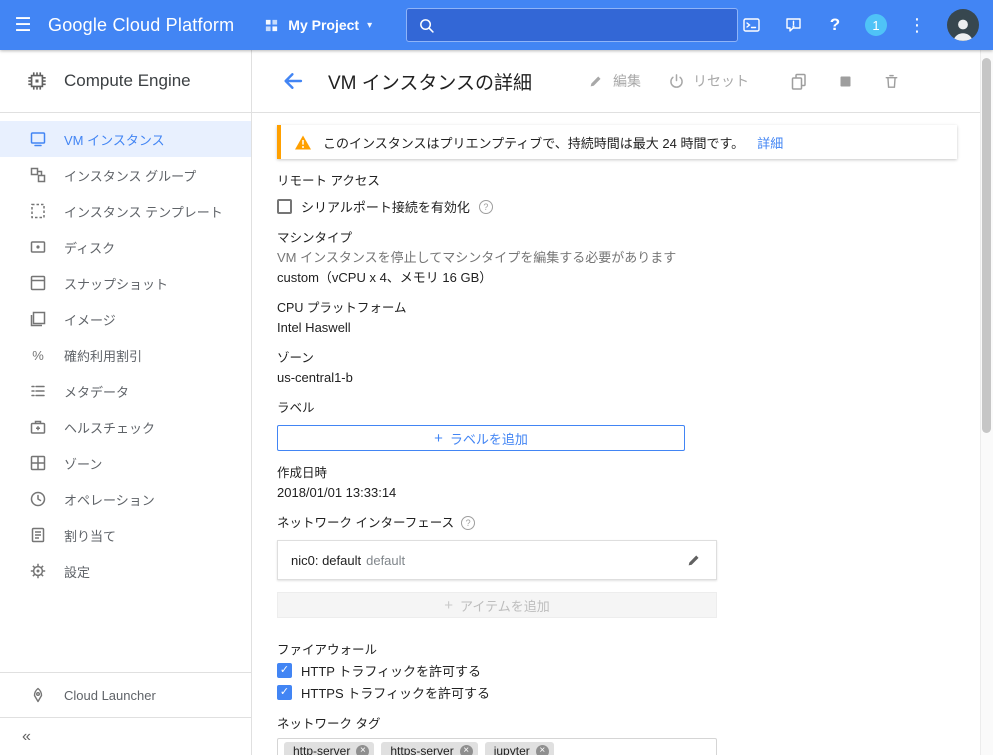 Image resolution: width=993 pixels, height=755 pixels. I want to click on sidebar-item-committed-use-discounts: % 確約利用割引, so click(125, 355).